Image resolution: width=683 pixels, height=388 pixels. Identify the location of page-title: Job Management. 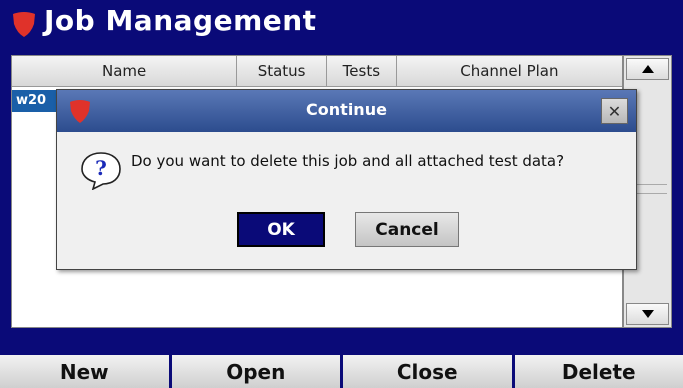
(180, 20).